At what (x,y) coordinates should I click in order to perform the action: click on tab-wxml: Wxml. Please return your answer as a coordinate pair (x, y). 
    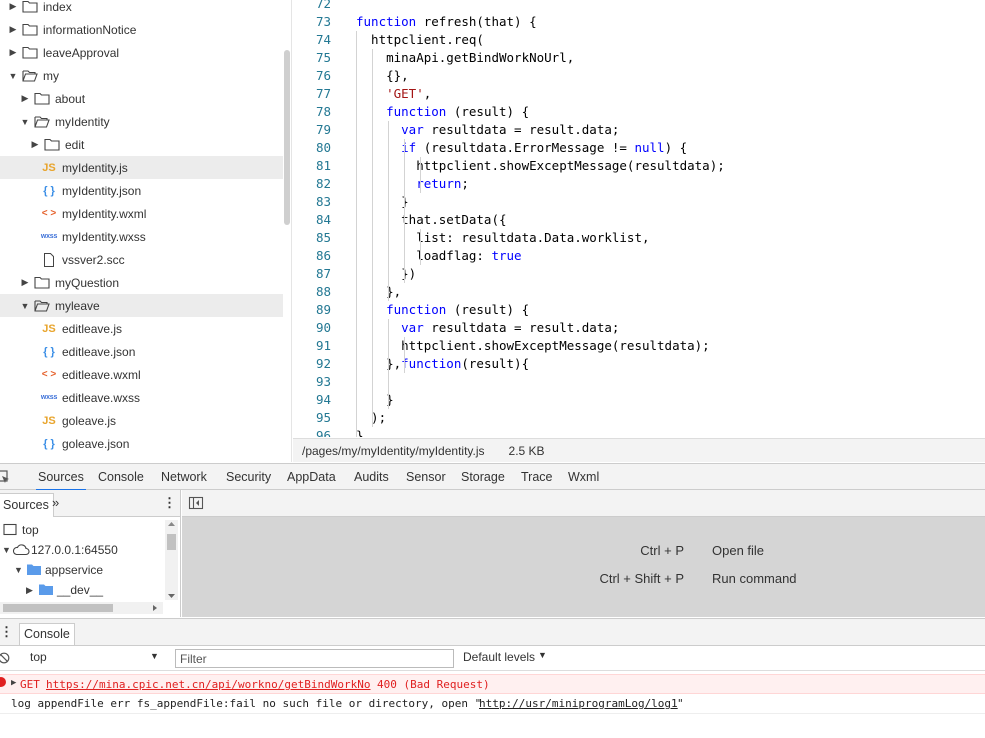
    Looking at the image, I should click on (583, 477).